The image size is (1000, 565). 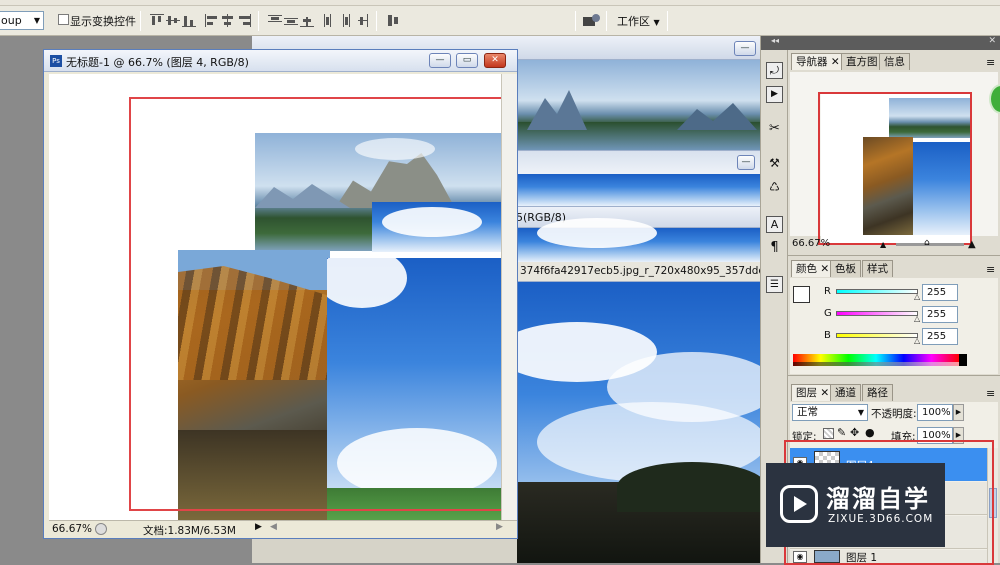 I want to click on blend-mode-select: 正常 ▼, so click(x=830, y=412).